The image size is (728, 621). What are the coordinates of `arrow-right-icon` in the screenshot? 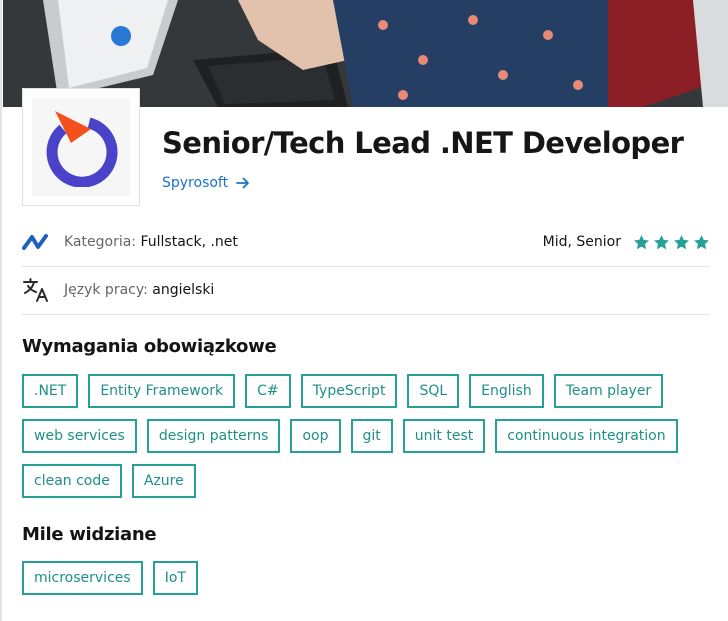 It's located at (243, 183).